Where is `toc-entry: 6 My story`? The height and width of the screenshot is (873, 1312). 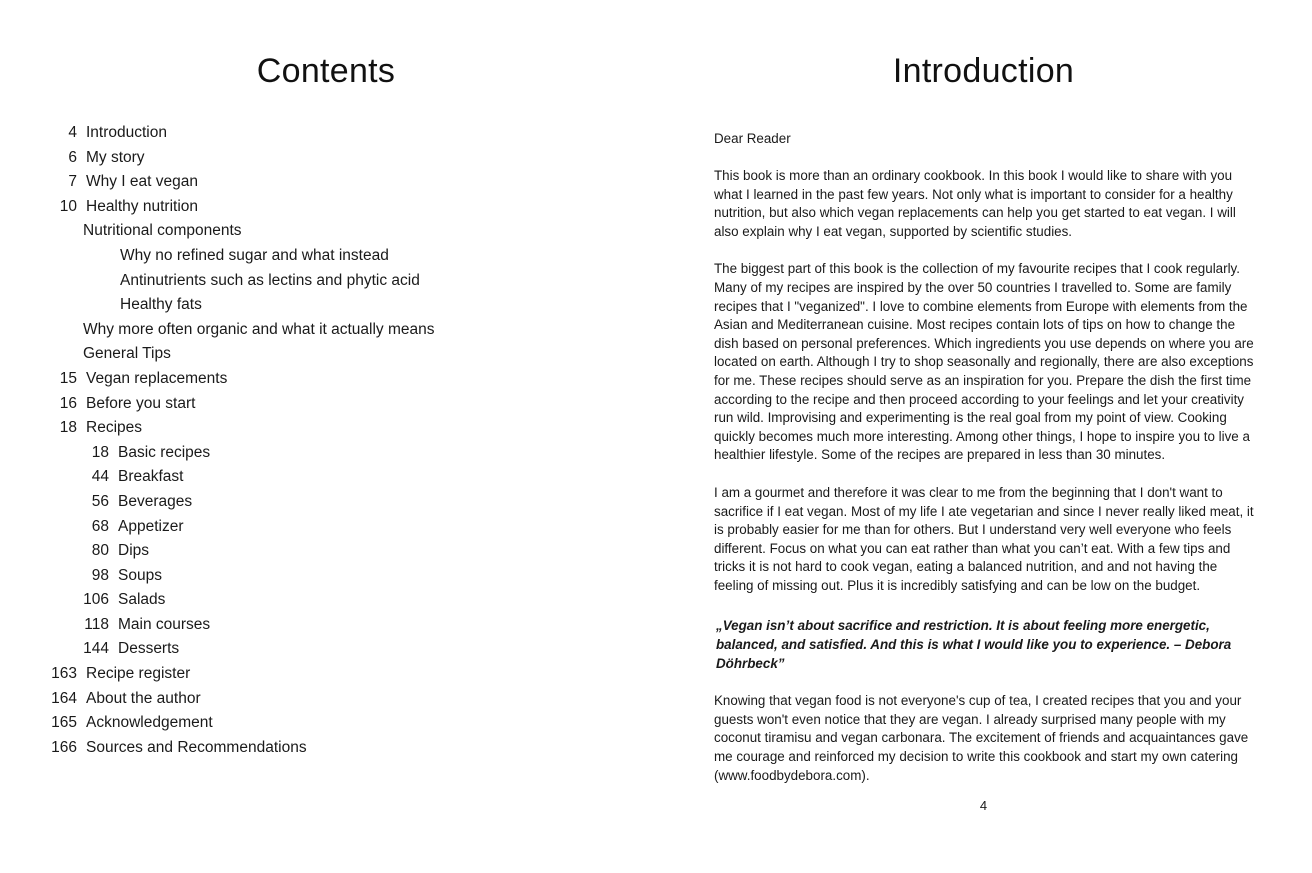
toc-entry: 6 My story is located at coordinates (327, 158).